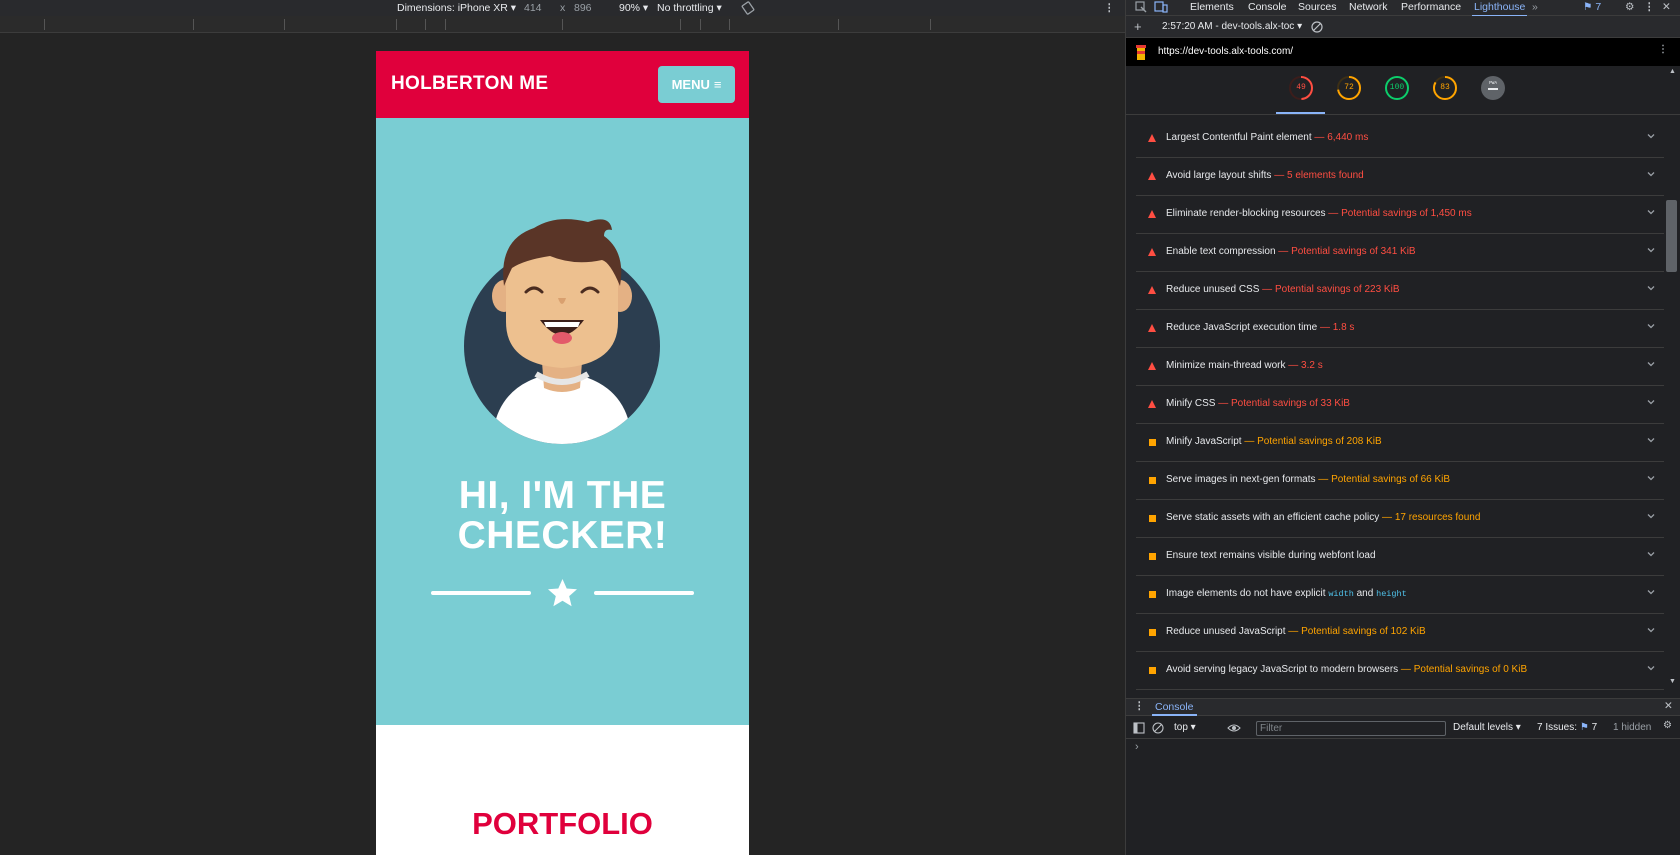 Image resolution: width=1680 pixels, height=855 pixels. Describe the element at coordinates (1138, 26) in the screenshot. I see `plus-icon: +` at that location.